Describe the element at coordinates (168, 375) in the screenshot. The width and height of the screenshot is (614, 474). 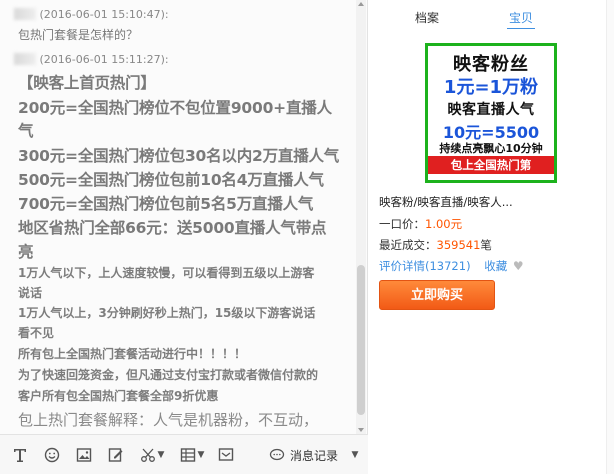
I see `message-line: 为了快速回笼资金，但凡通过支付宝打款或者微信付款的` at that location.